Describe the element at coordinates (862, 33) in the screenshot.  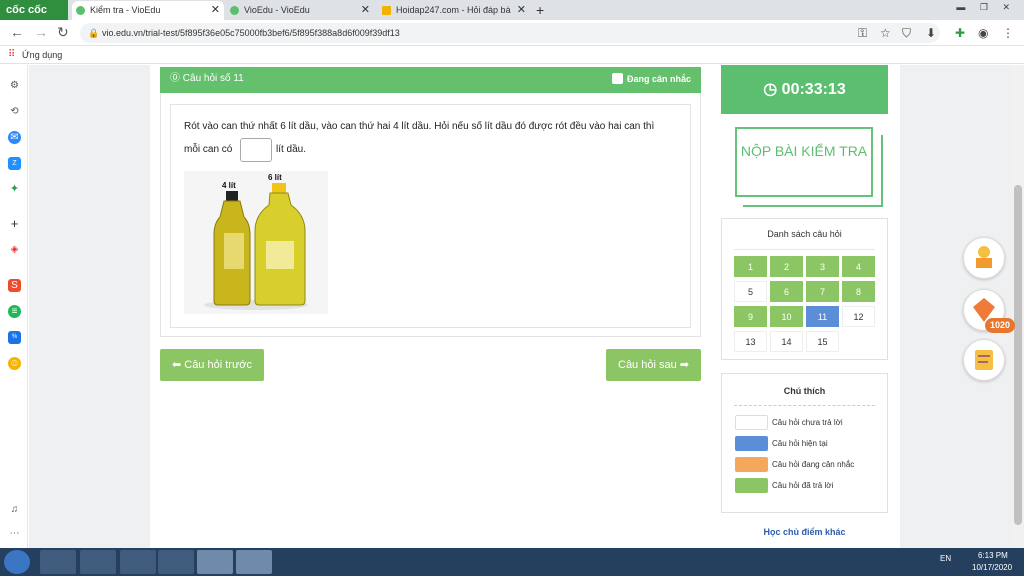
I see `key-icon: ⚿` at that location.